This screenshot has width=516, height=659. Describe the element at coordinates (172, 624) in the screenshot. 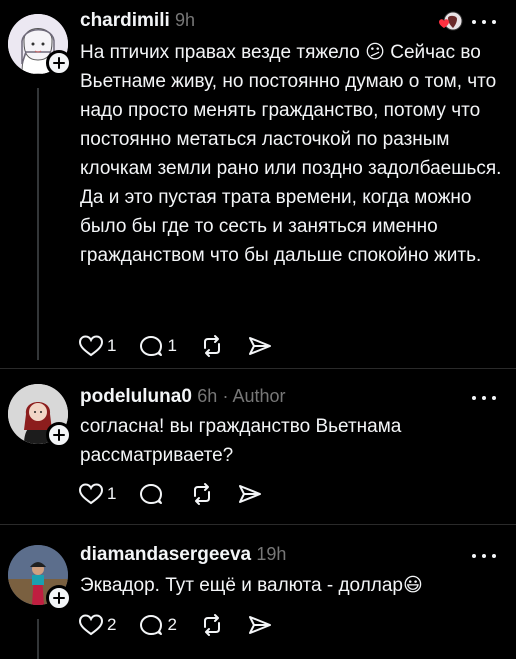

I see `reply-count: 2` at that location.